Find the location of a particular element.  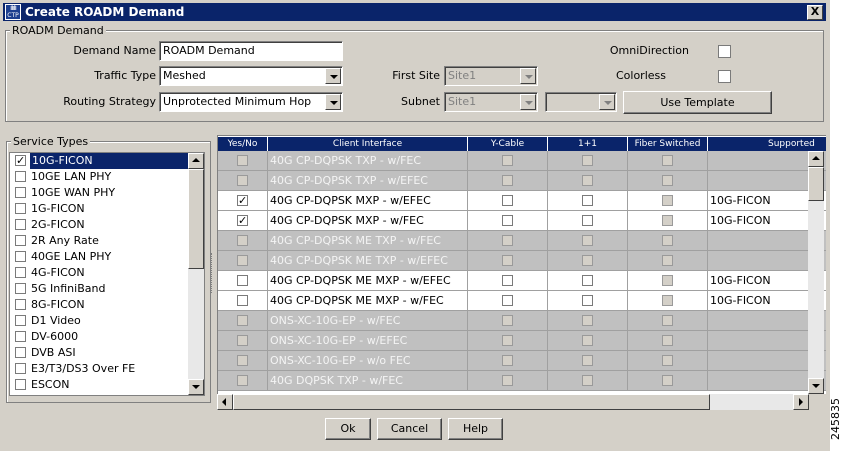

routing-strategy-select: Unprotected Minimum Hop is located at coordinates (251, 102).